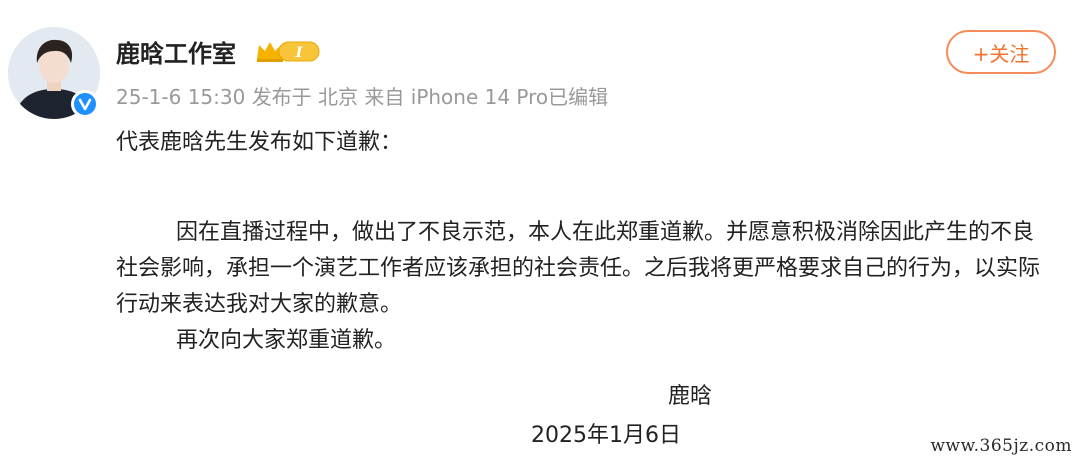  What do you see at coordinates (176, 51) in the screenshot?
I see `author-name: 鹿晗工作室` at bounding box center [176, 51].